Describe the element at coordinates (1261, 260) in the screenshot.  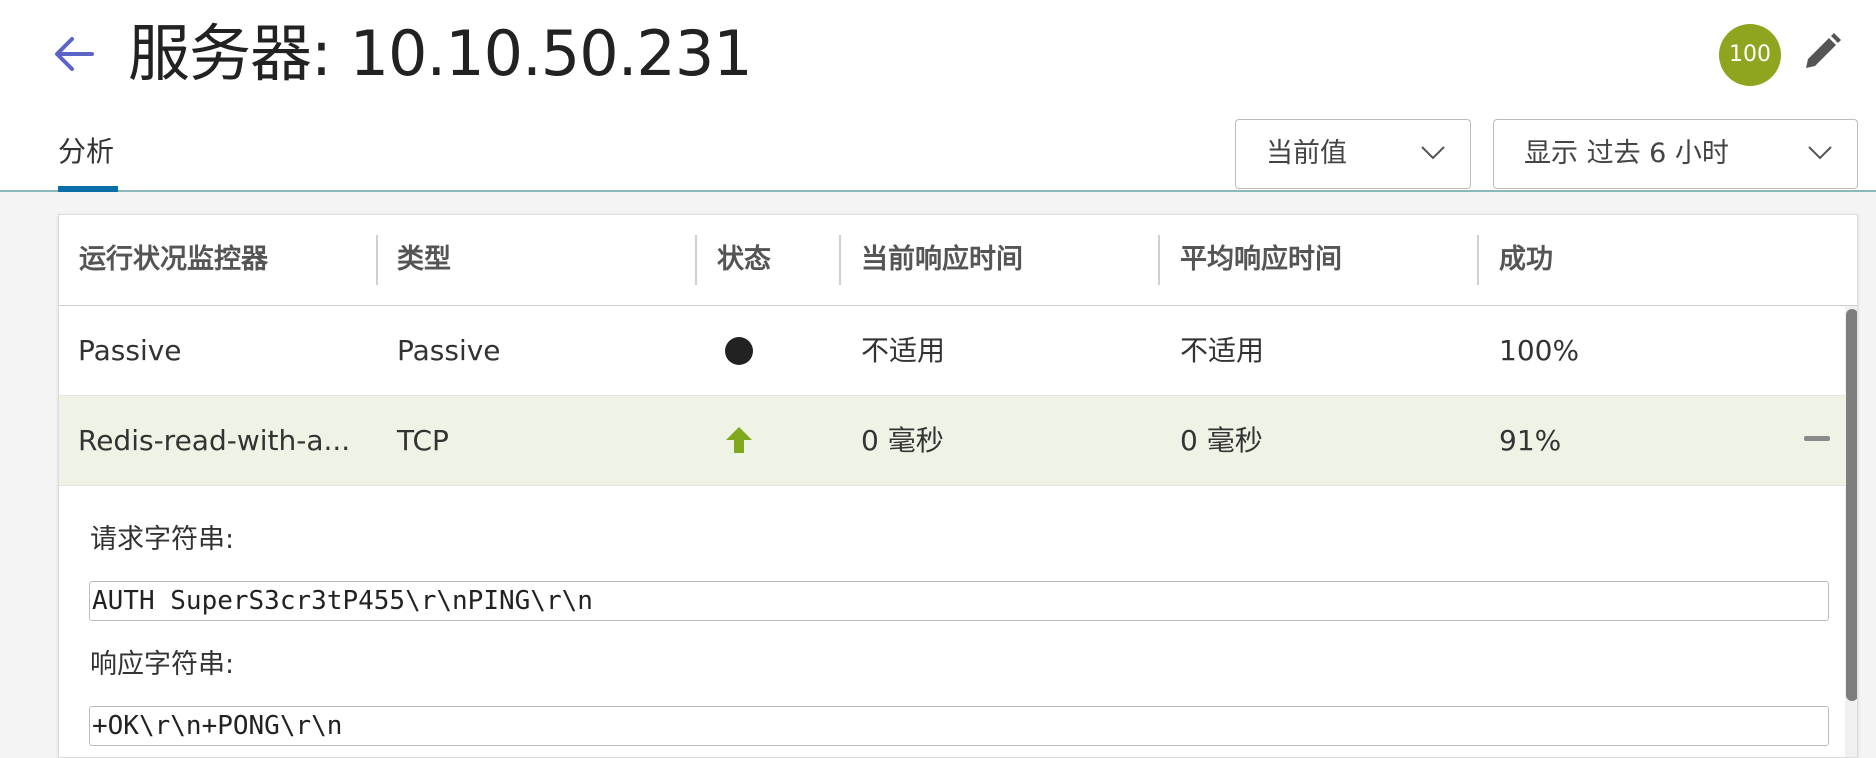
I see `column-header-avg-response: 平均响应时间` at that location.